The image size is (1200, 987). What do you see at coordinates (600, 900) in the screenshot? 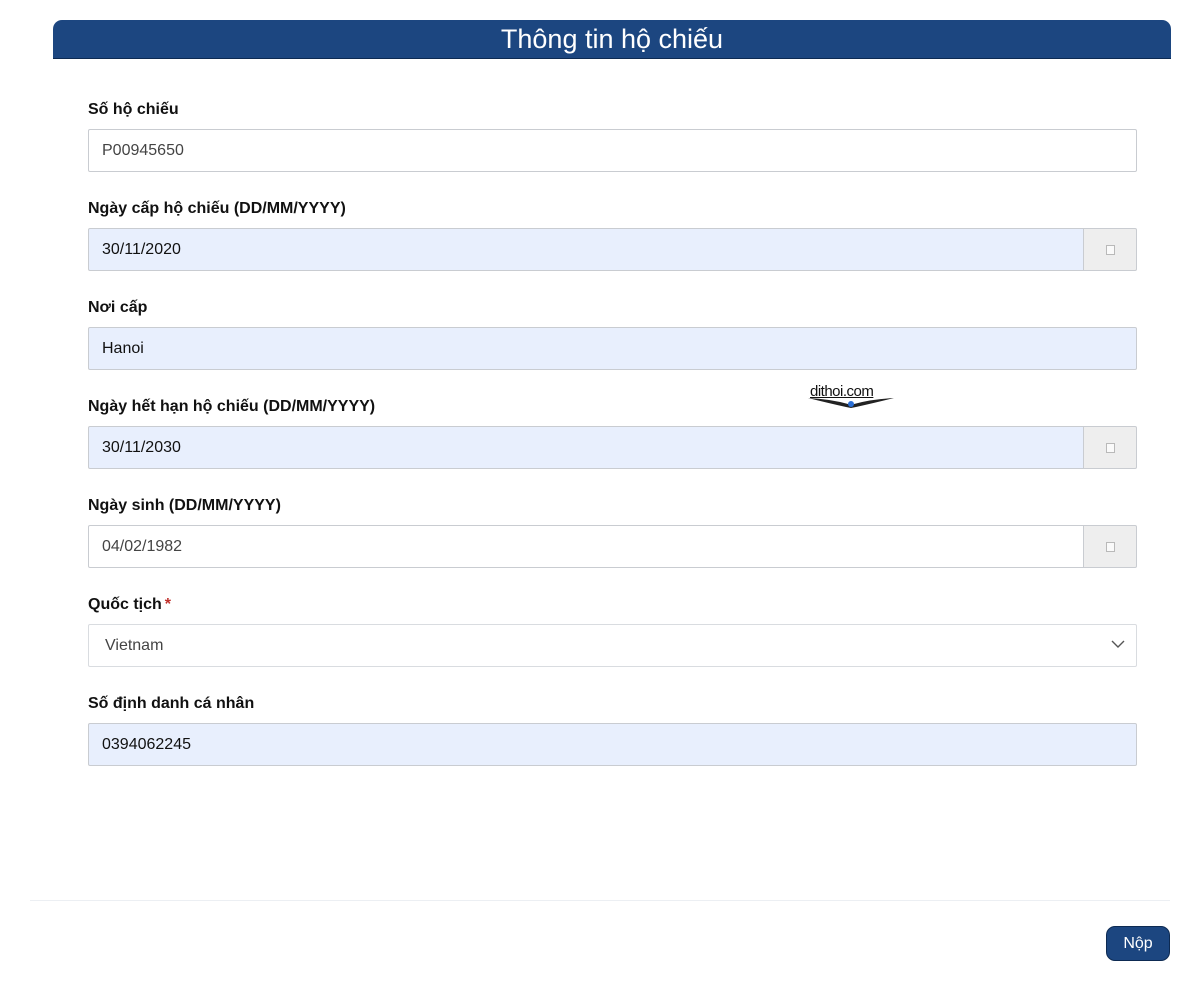
I see `footer-divider` at bounding box center [600, 900].